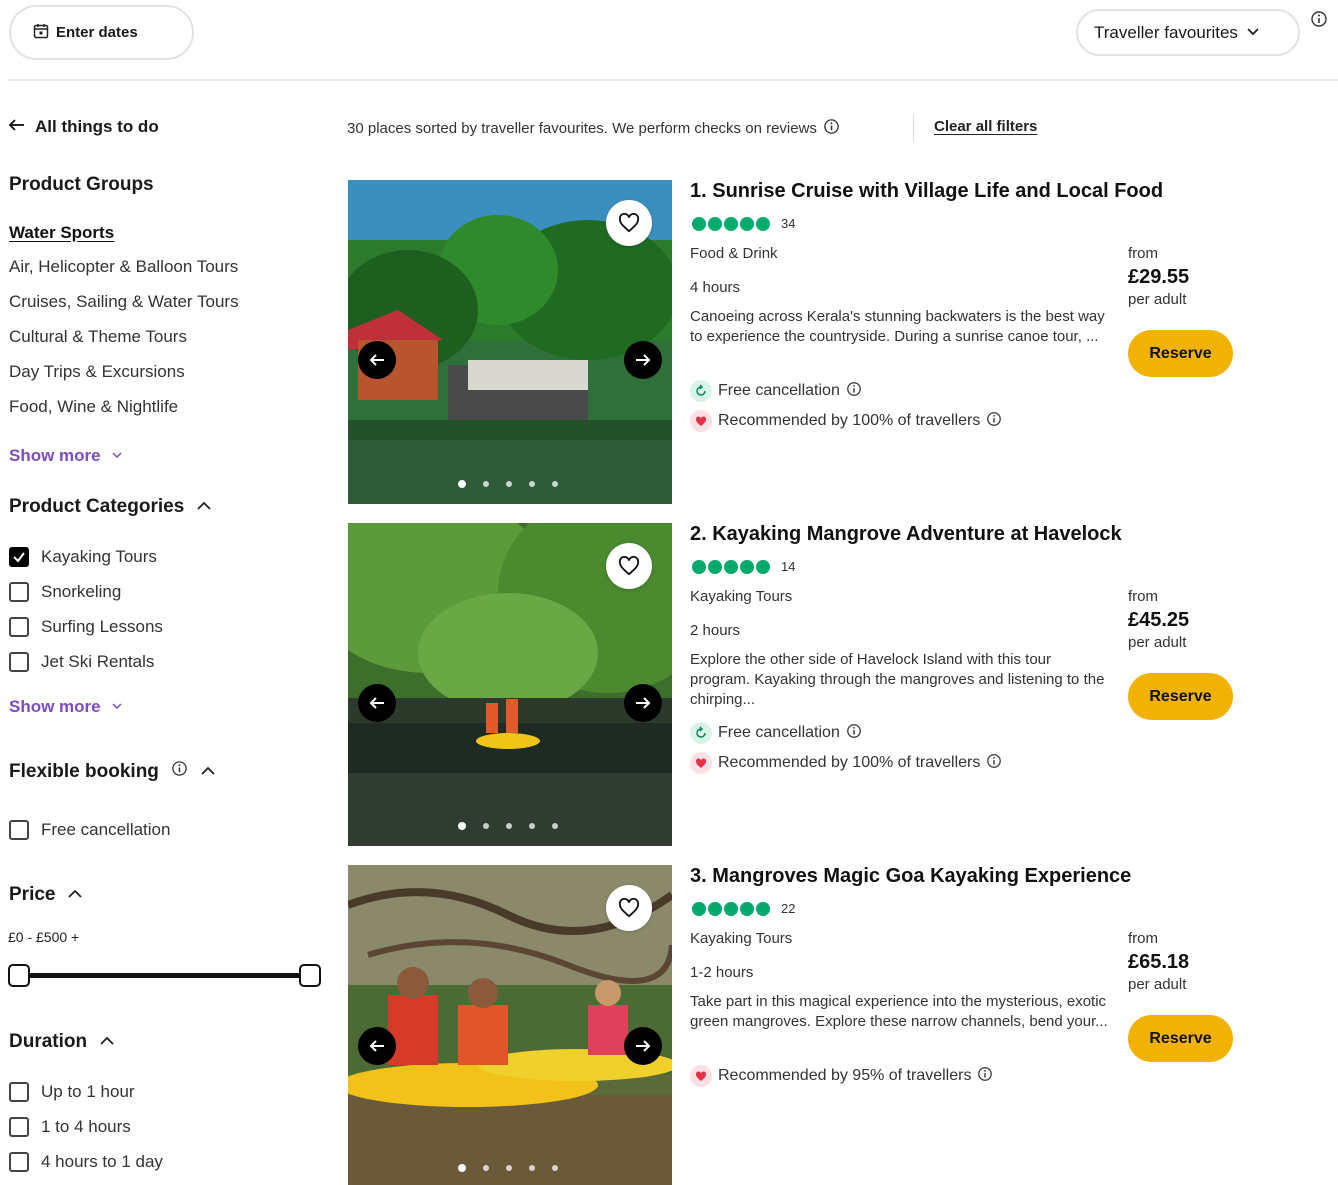 This screenshot has height=1185, width=1338. What do you see at coordinates (83, 557) in the screenshot?
I see `category-kayaking-tours: Kayaking Tours` at bounding box center [83, 557].